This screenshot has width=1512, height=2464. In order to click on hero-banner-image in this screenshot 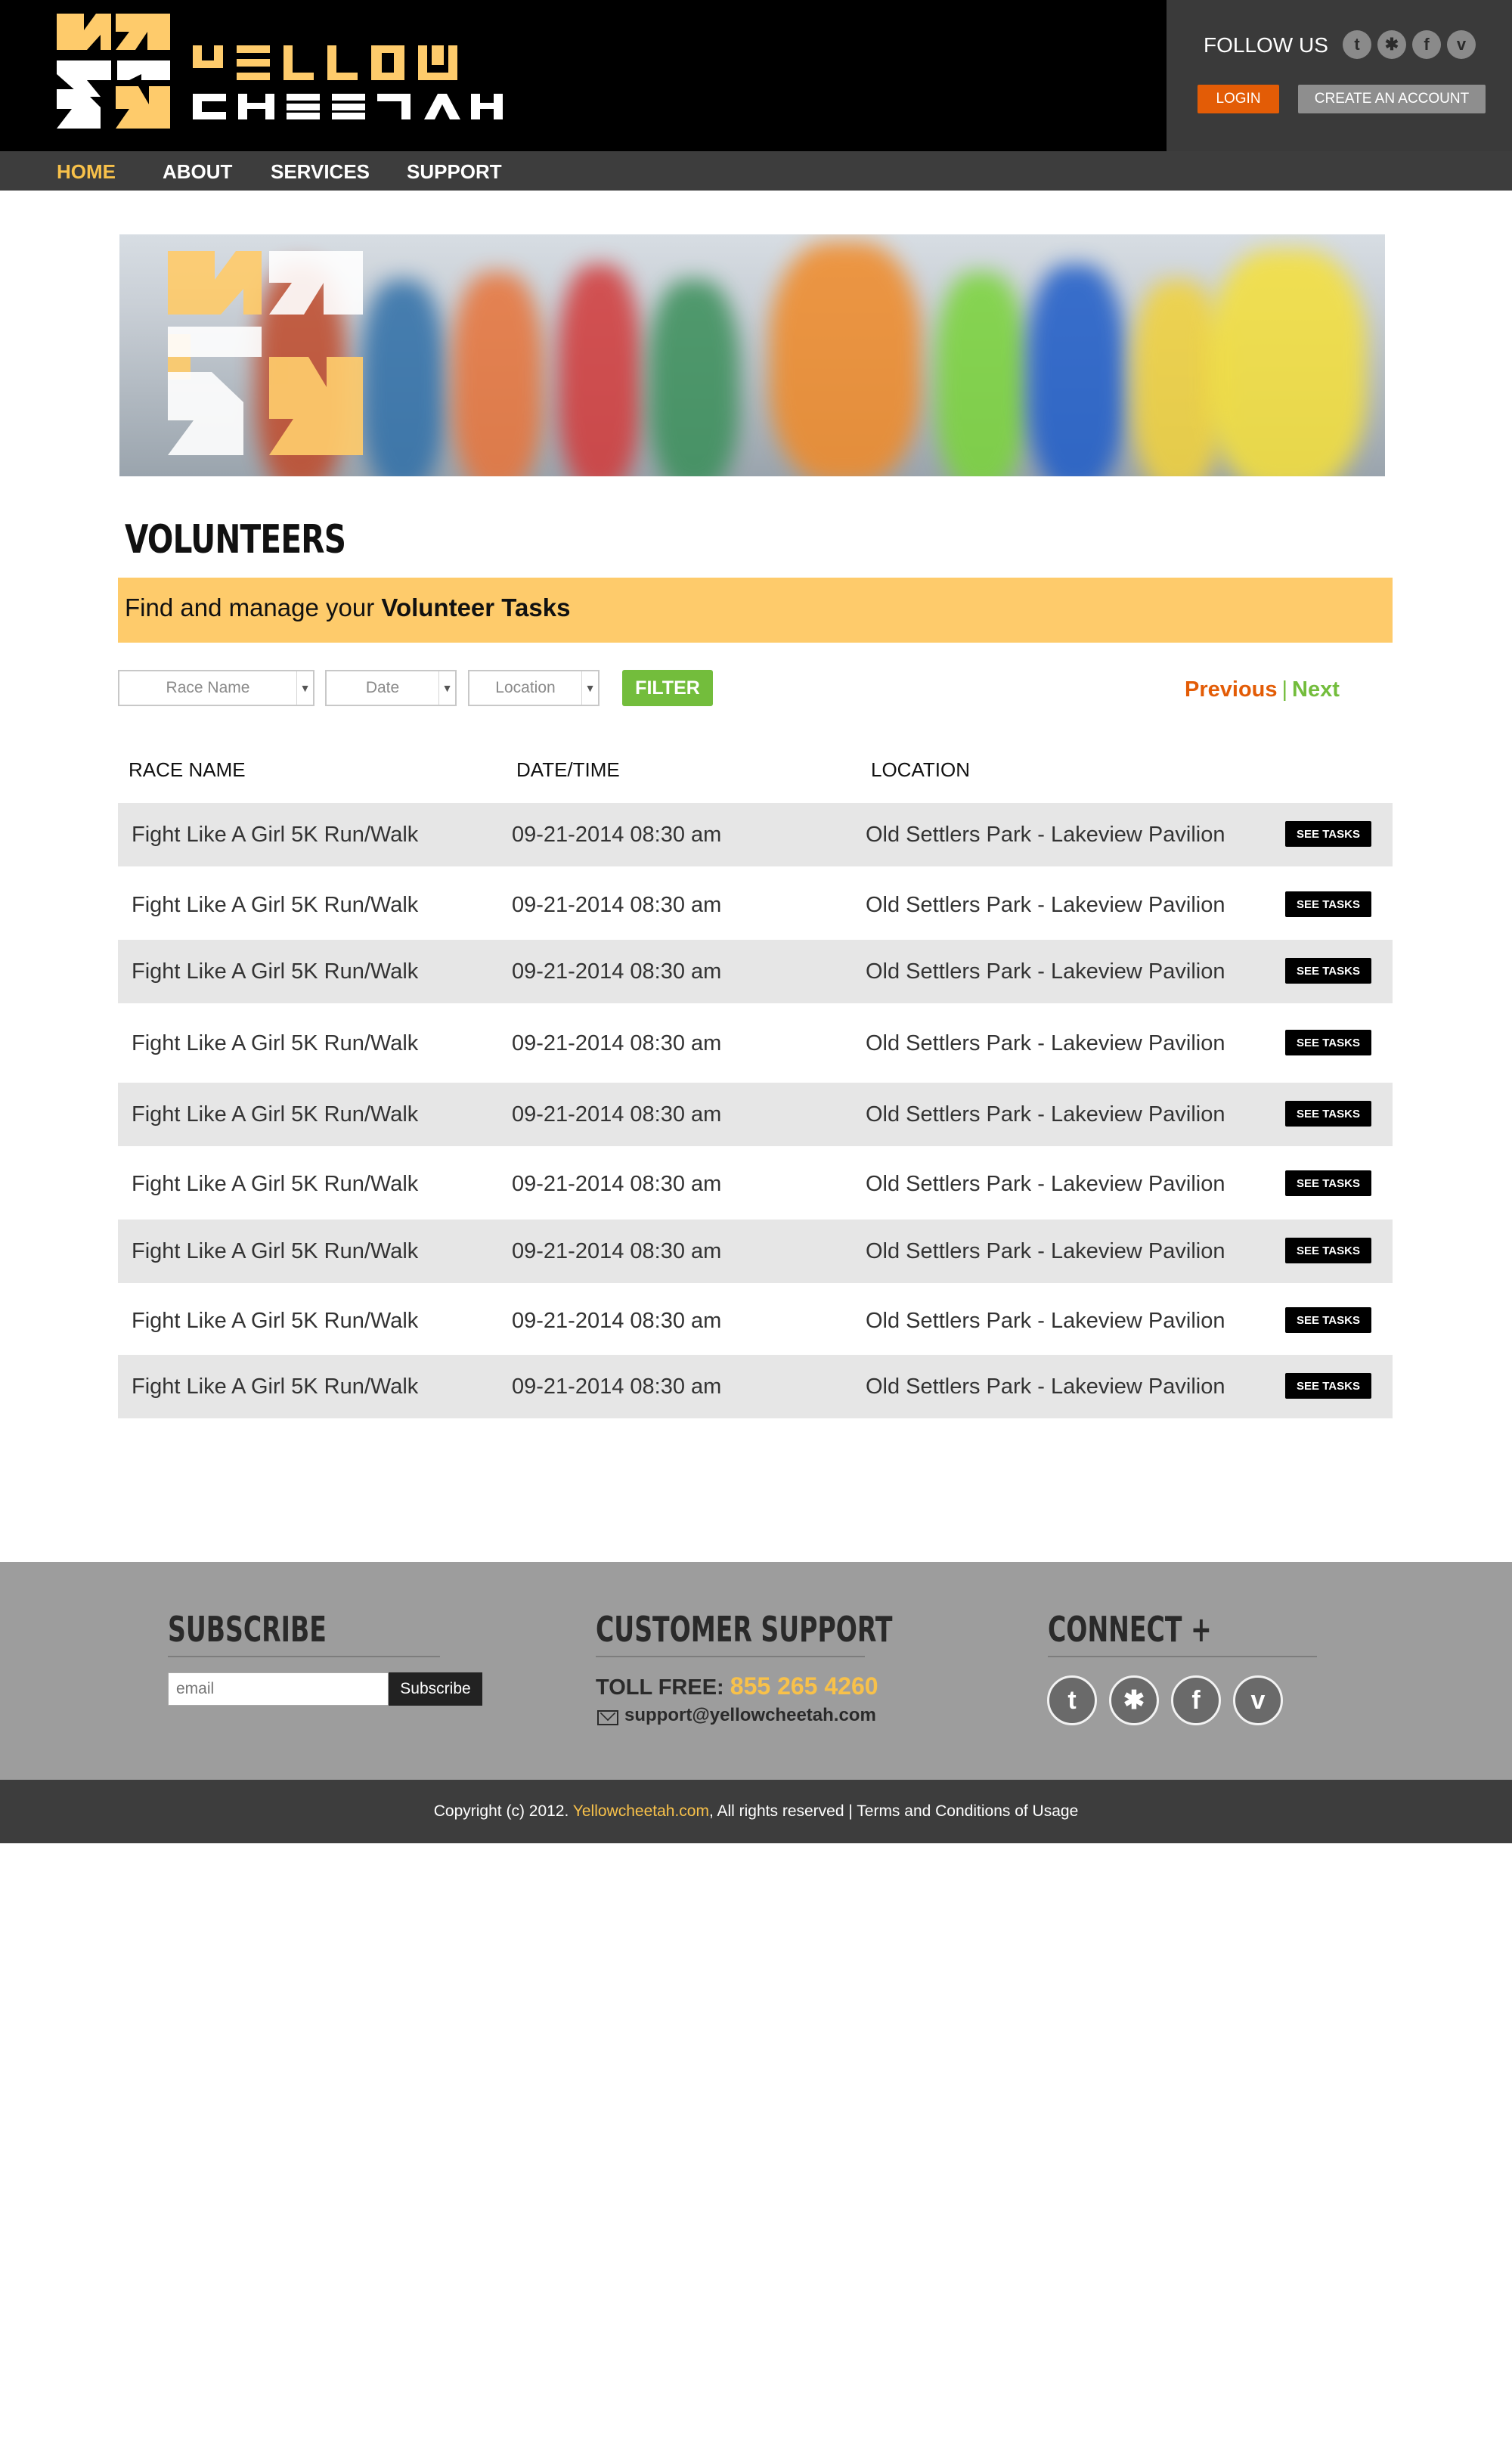, I will do `click(752, 355)`.